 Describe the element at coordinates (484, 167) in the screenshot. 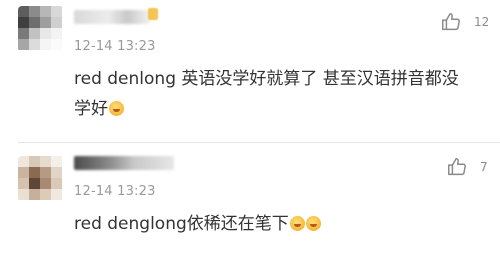

I see `like-count: 7` at that location.